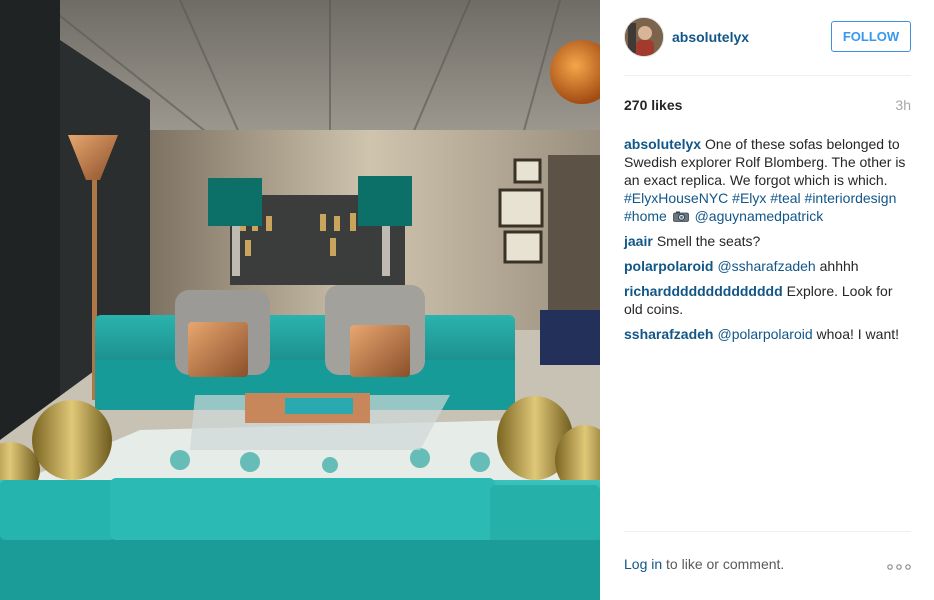 This screenshot has width=934, height=600. What do you see at coordinates (899, 564) in the screenshot?
I see `more-options-icon` at bounding box center [899, 564].